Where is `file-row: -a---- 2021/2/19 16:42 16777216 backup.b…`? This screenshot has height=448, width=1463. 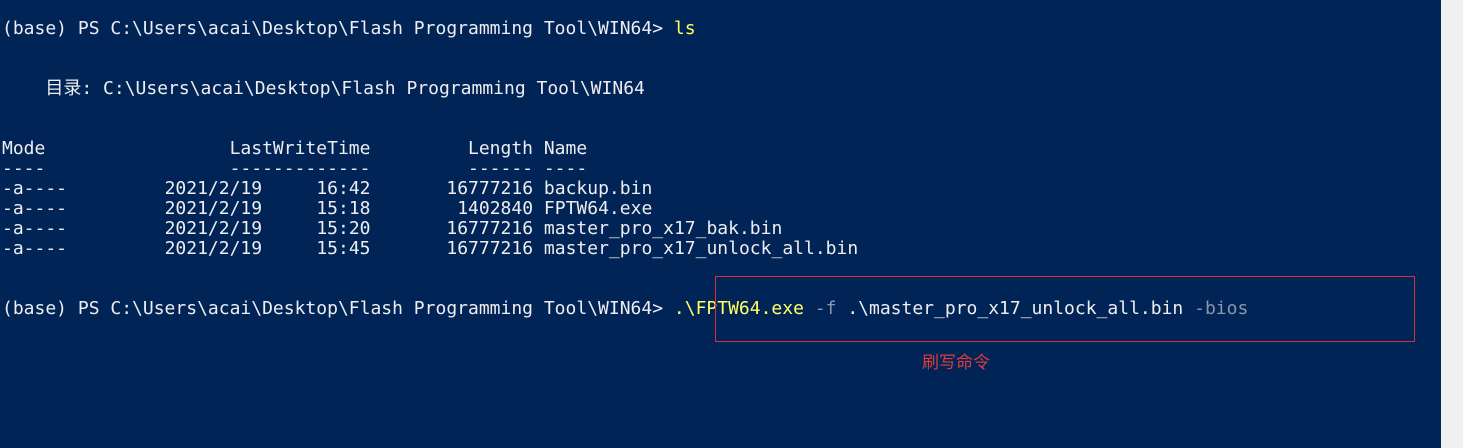 file-row: -a---- 2021/2/19 16:42 16777216 backup.b… is located at coordinates (327, 189).